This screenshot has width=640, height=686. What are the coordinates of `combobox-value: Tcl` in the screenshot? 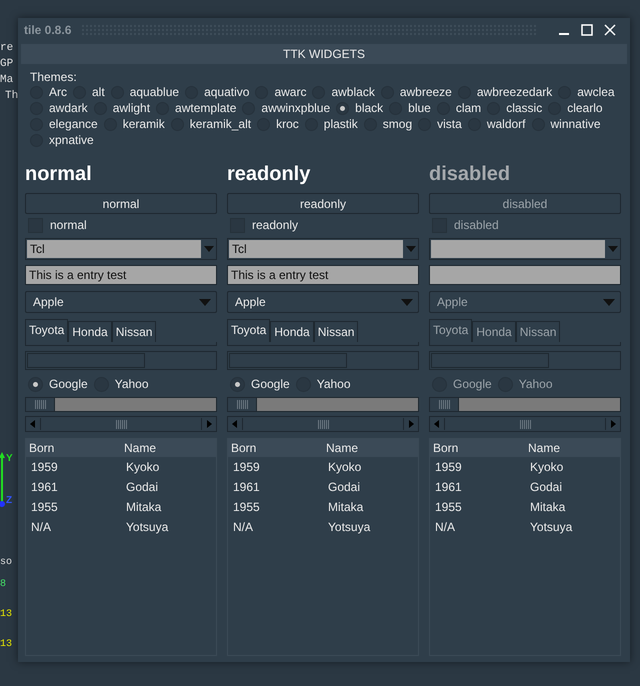 It's located at (114, 249).